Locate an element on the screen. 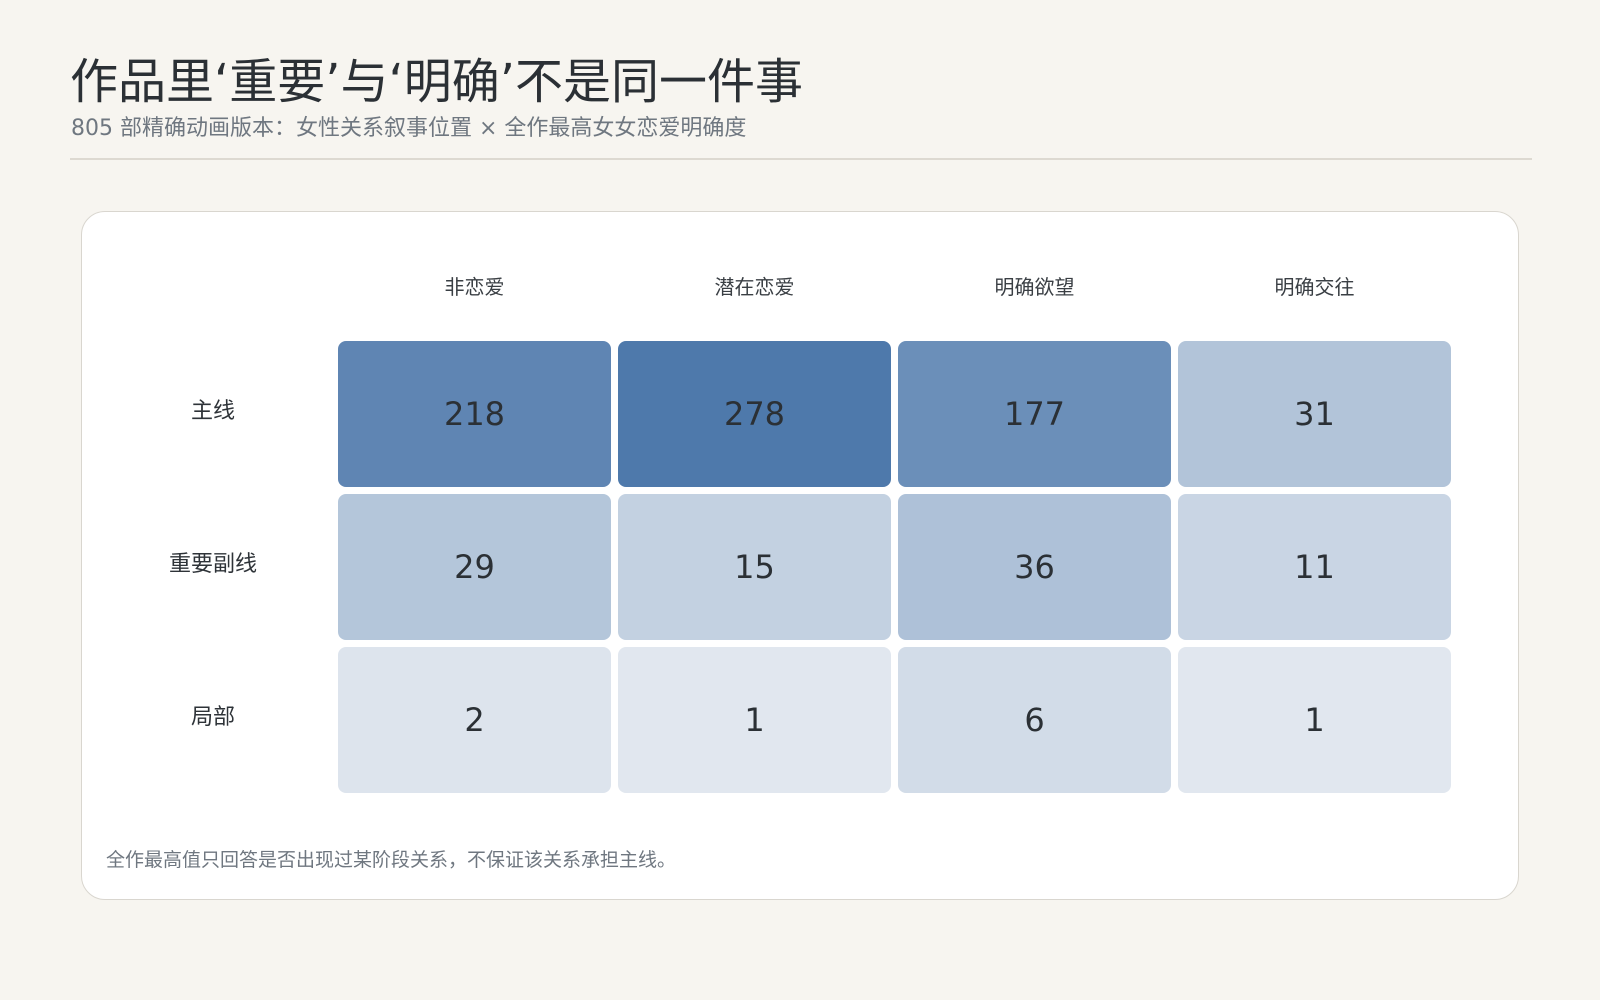 Image resolution: width=1600 pixels, height=1000 pixels. heatmap-cell: 36 is located at coordinates (1034, 567).